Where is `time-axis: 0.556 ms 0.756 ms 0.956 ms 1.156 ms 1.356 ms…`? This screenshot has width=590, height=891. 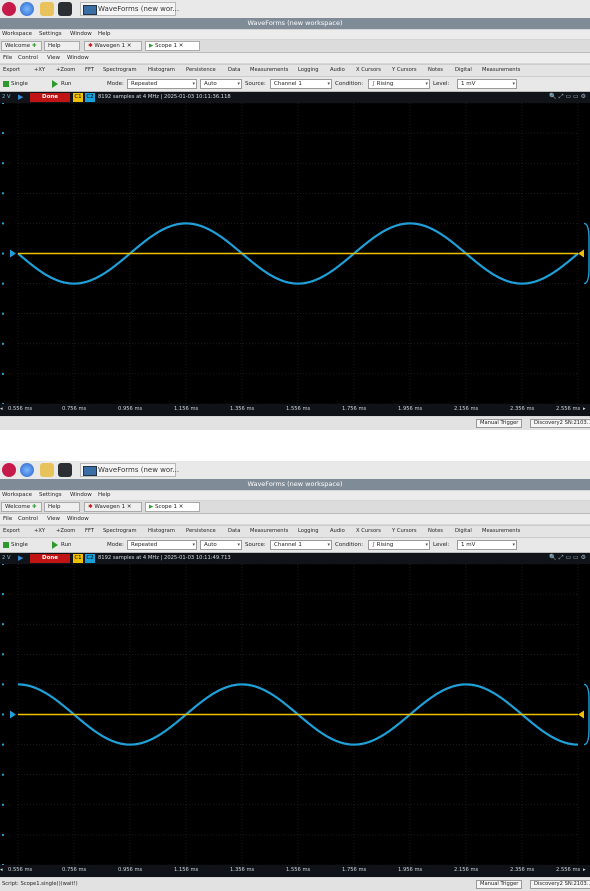
time-axis: 0.556 ms 0.756 ms 0.956 ms 1.156 ms 1.356 ms… is located at coordinates (295, 410).